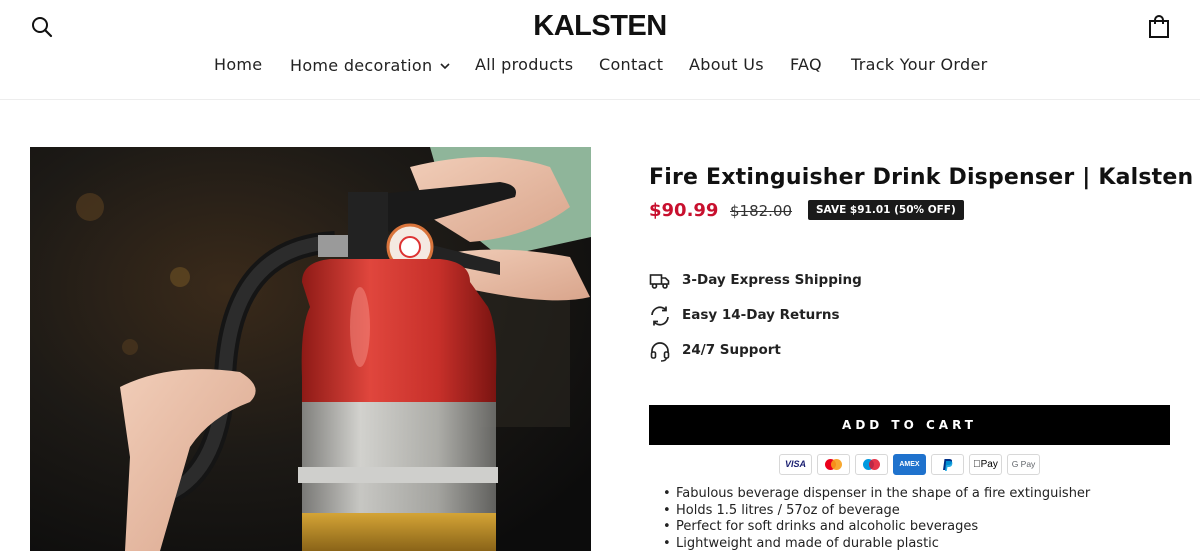 The height and width of the screenshot is (552, 1200). What do you see at coordinates (683, 210) in the screenshot?
I see `product-price: $90.99` at bounding box center [683, 210].